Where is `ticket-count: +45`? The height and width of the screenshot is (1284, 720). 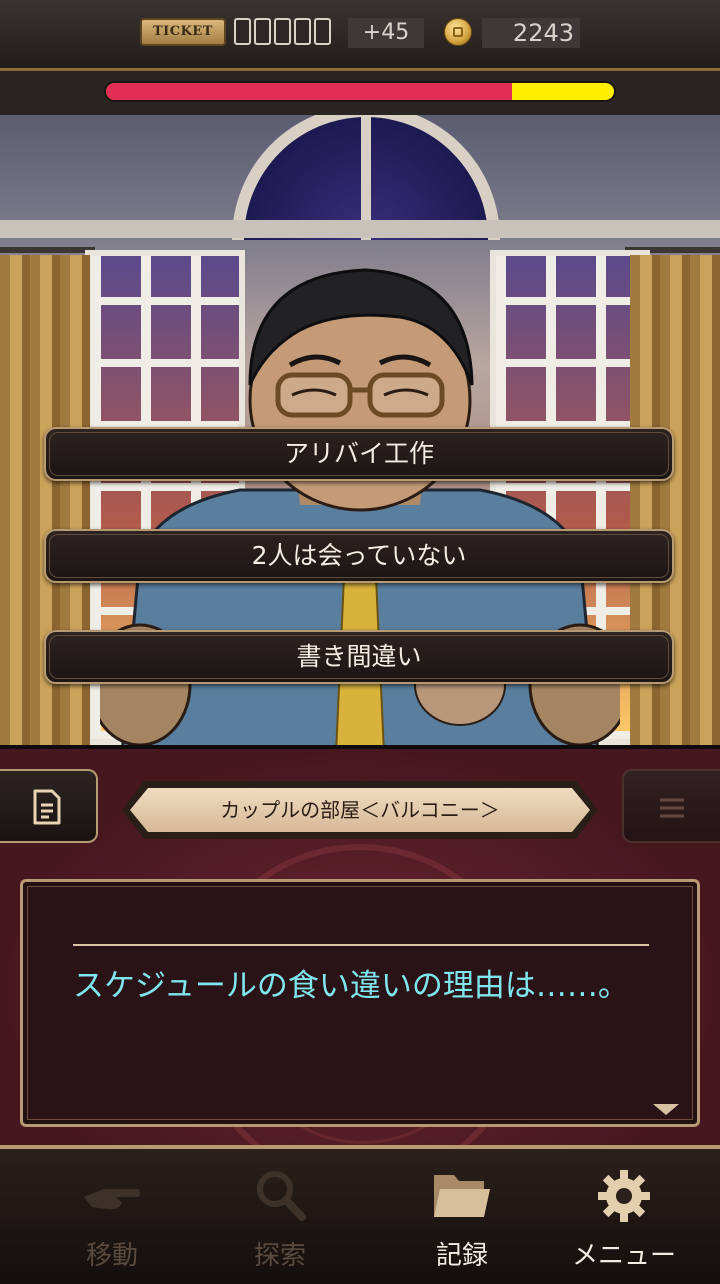 ticket-count: +45 is located at coordinates (386, 33).